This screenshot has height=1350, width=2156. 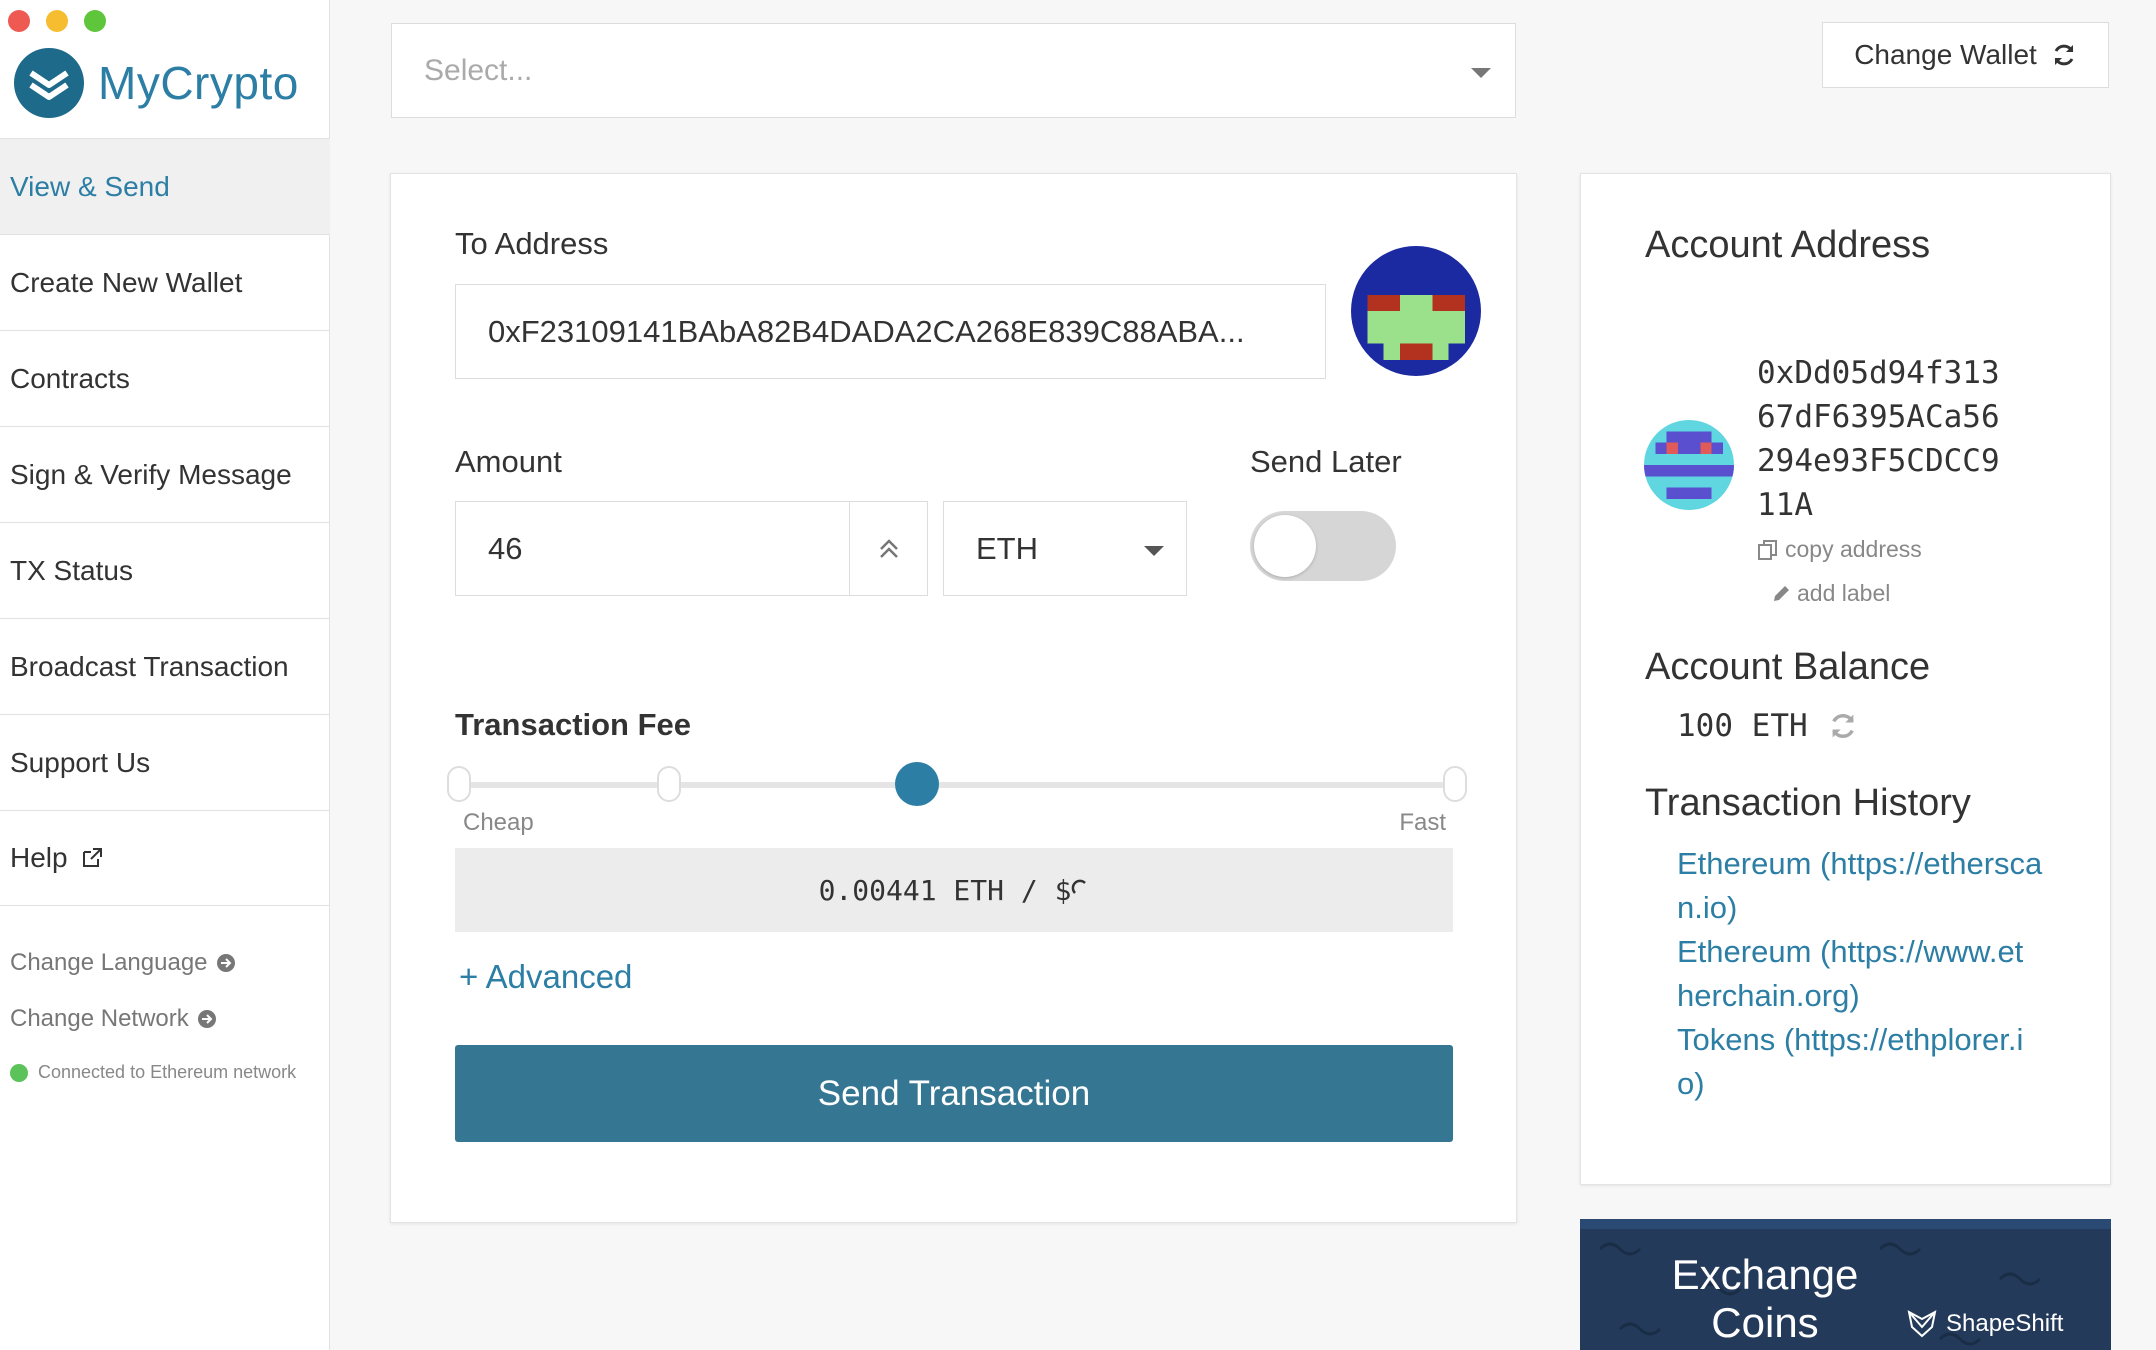 I want to click on app-logo: MyCrypto, so click(x=156, y=83).